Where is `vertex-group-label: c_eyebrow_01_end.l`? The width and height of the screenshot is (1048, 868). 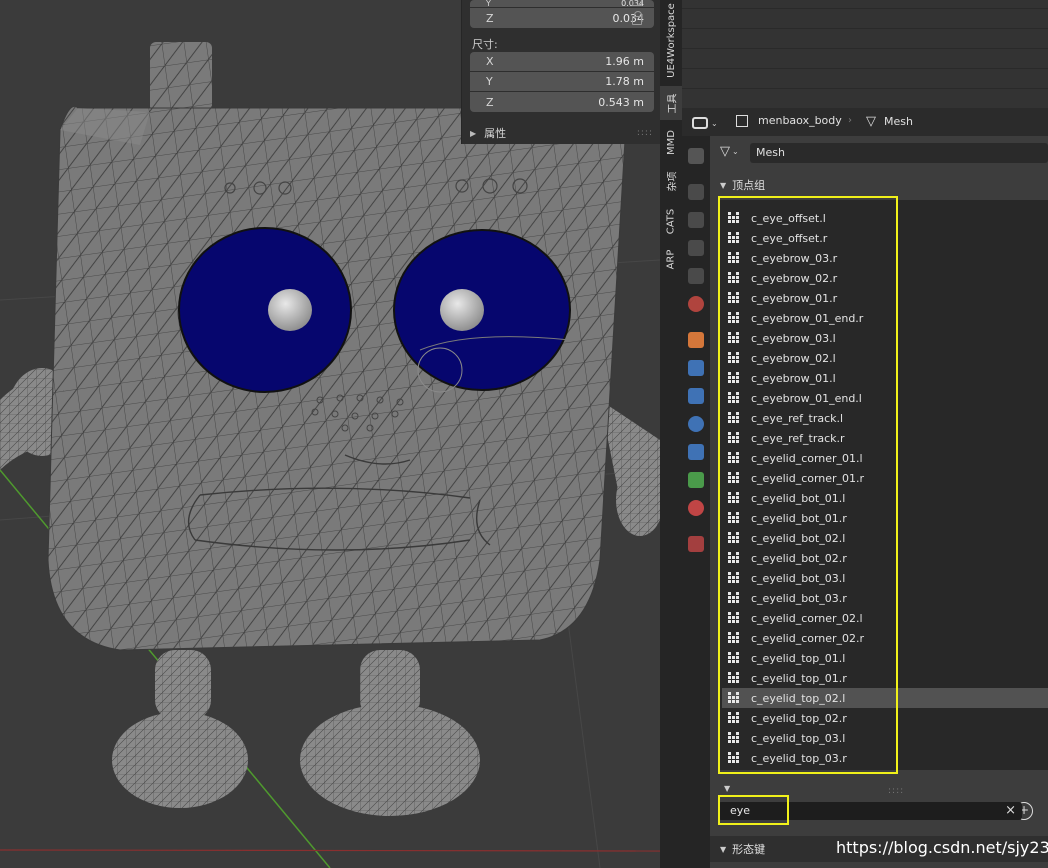
vertex-group-label: c_eyebrow_01_end.l is located at coordinates (806, 398).